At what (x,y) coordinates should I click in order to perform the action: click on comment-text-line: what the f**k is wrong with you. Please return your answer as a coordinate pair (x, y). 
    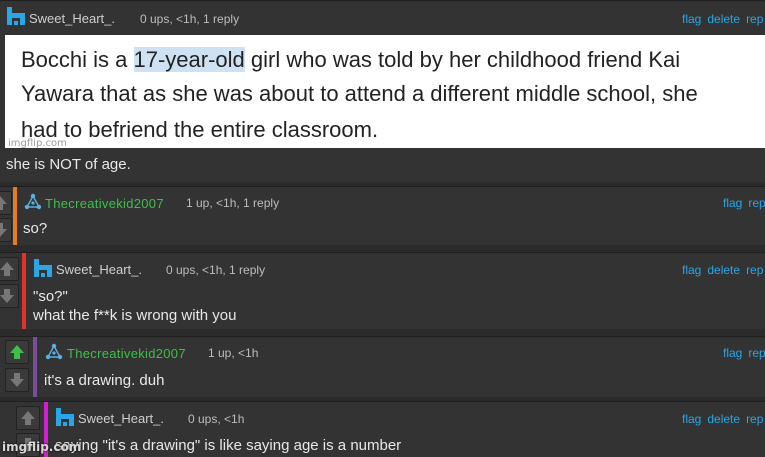
    Looking at the image, I should click on (135, 315).